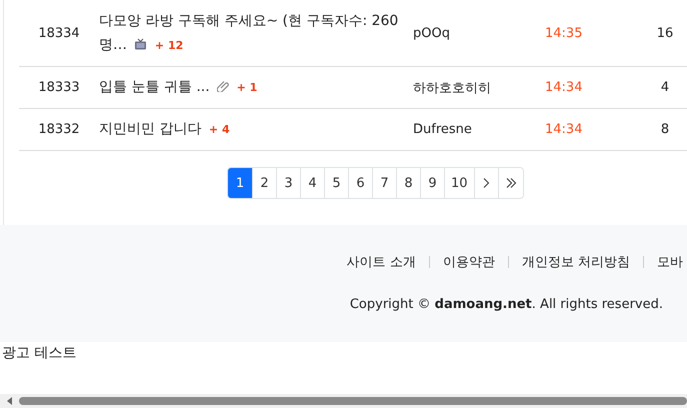  I want to click on author-name: pOOq, so click(479, 33).